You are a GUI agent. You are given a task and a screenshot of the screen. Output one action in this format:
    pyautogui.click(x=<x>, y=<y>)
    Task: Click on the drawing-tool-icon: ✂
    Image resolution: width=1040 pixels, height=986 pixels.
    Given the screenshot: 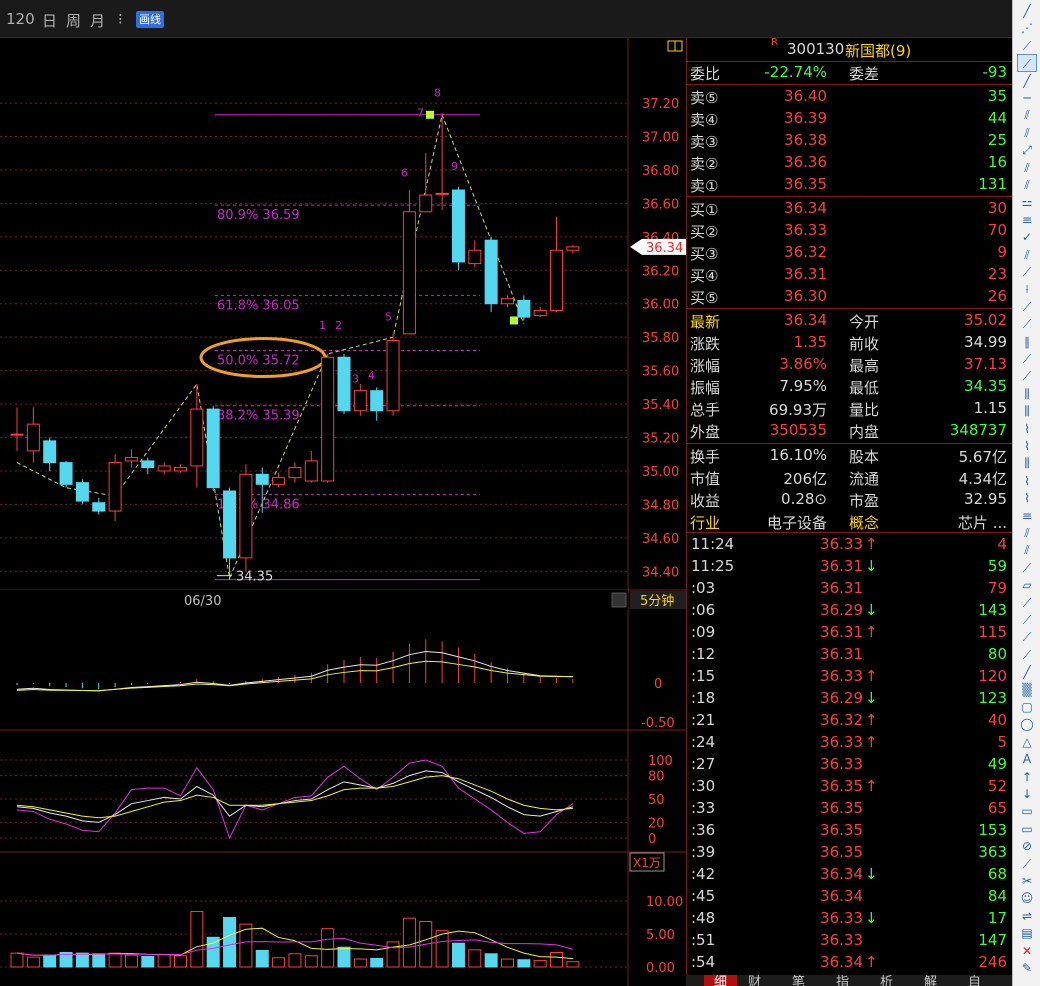 What is the action you would take?
    pyautogui.click(x=1027, y=881)
    